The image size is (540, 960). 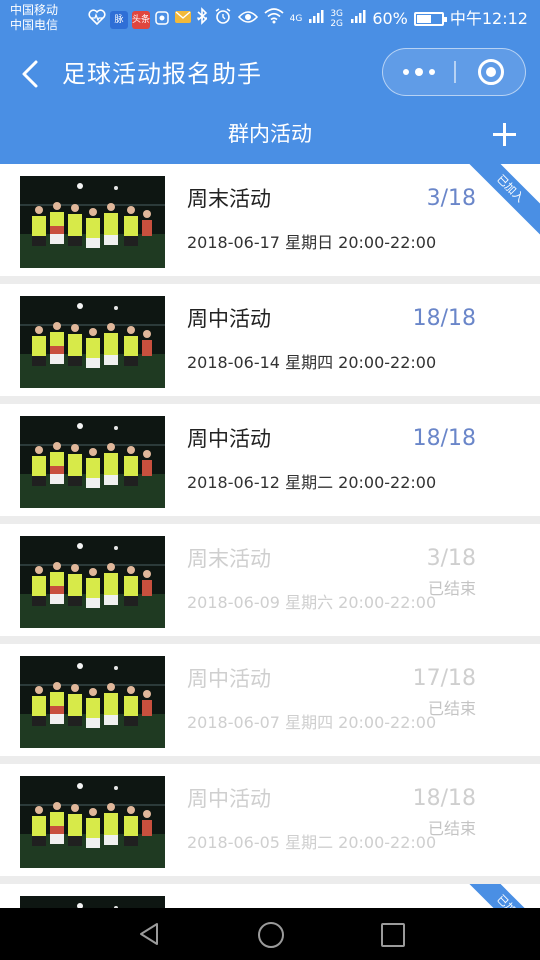 I want to click on activity-item: 周中活动 18/18 2018-06-14 星期四 20:00-22:00, so click(x=270, y=340).